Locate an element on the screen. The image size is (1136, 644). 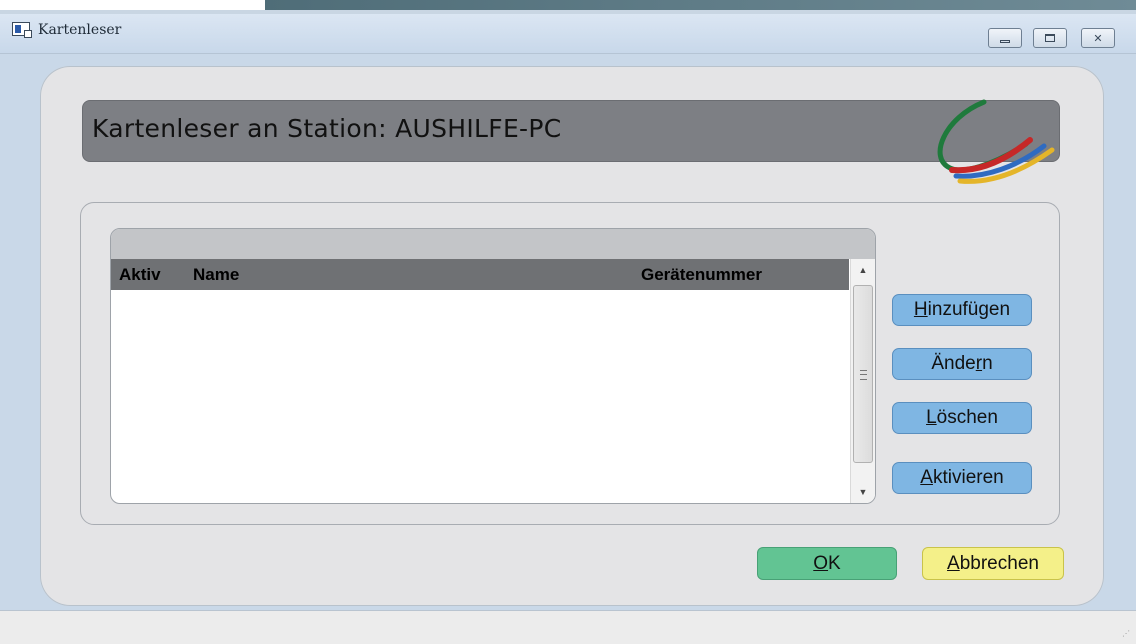
change-button-label-start: Ände is located at coordinates (953, 363).